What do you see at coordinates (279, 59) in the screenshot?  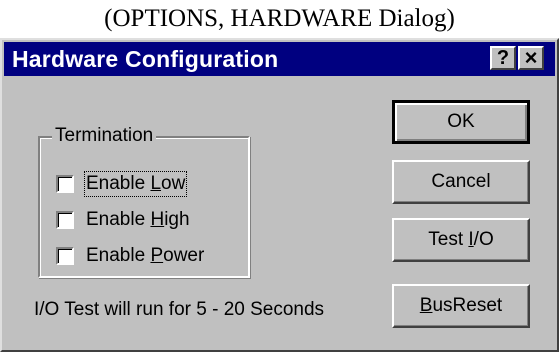 I see `title-bar: Hardware Configuration ? ×` at bounding box center [279, 59].